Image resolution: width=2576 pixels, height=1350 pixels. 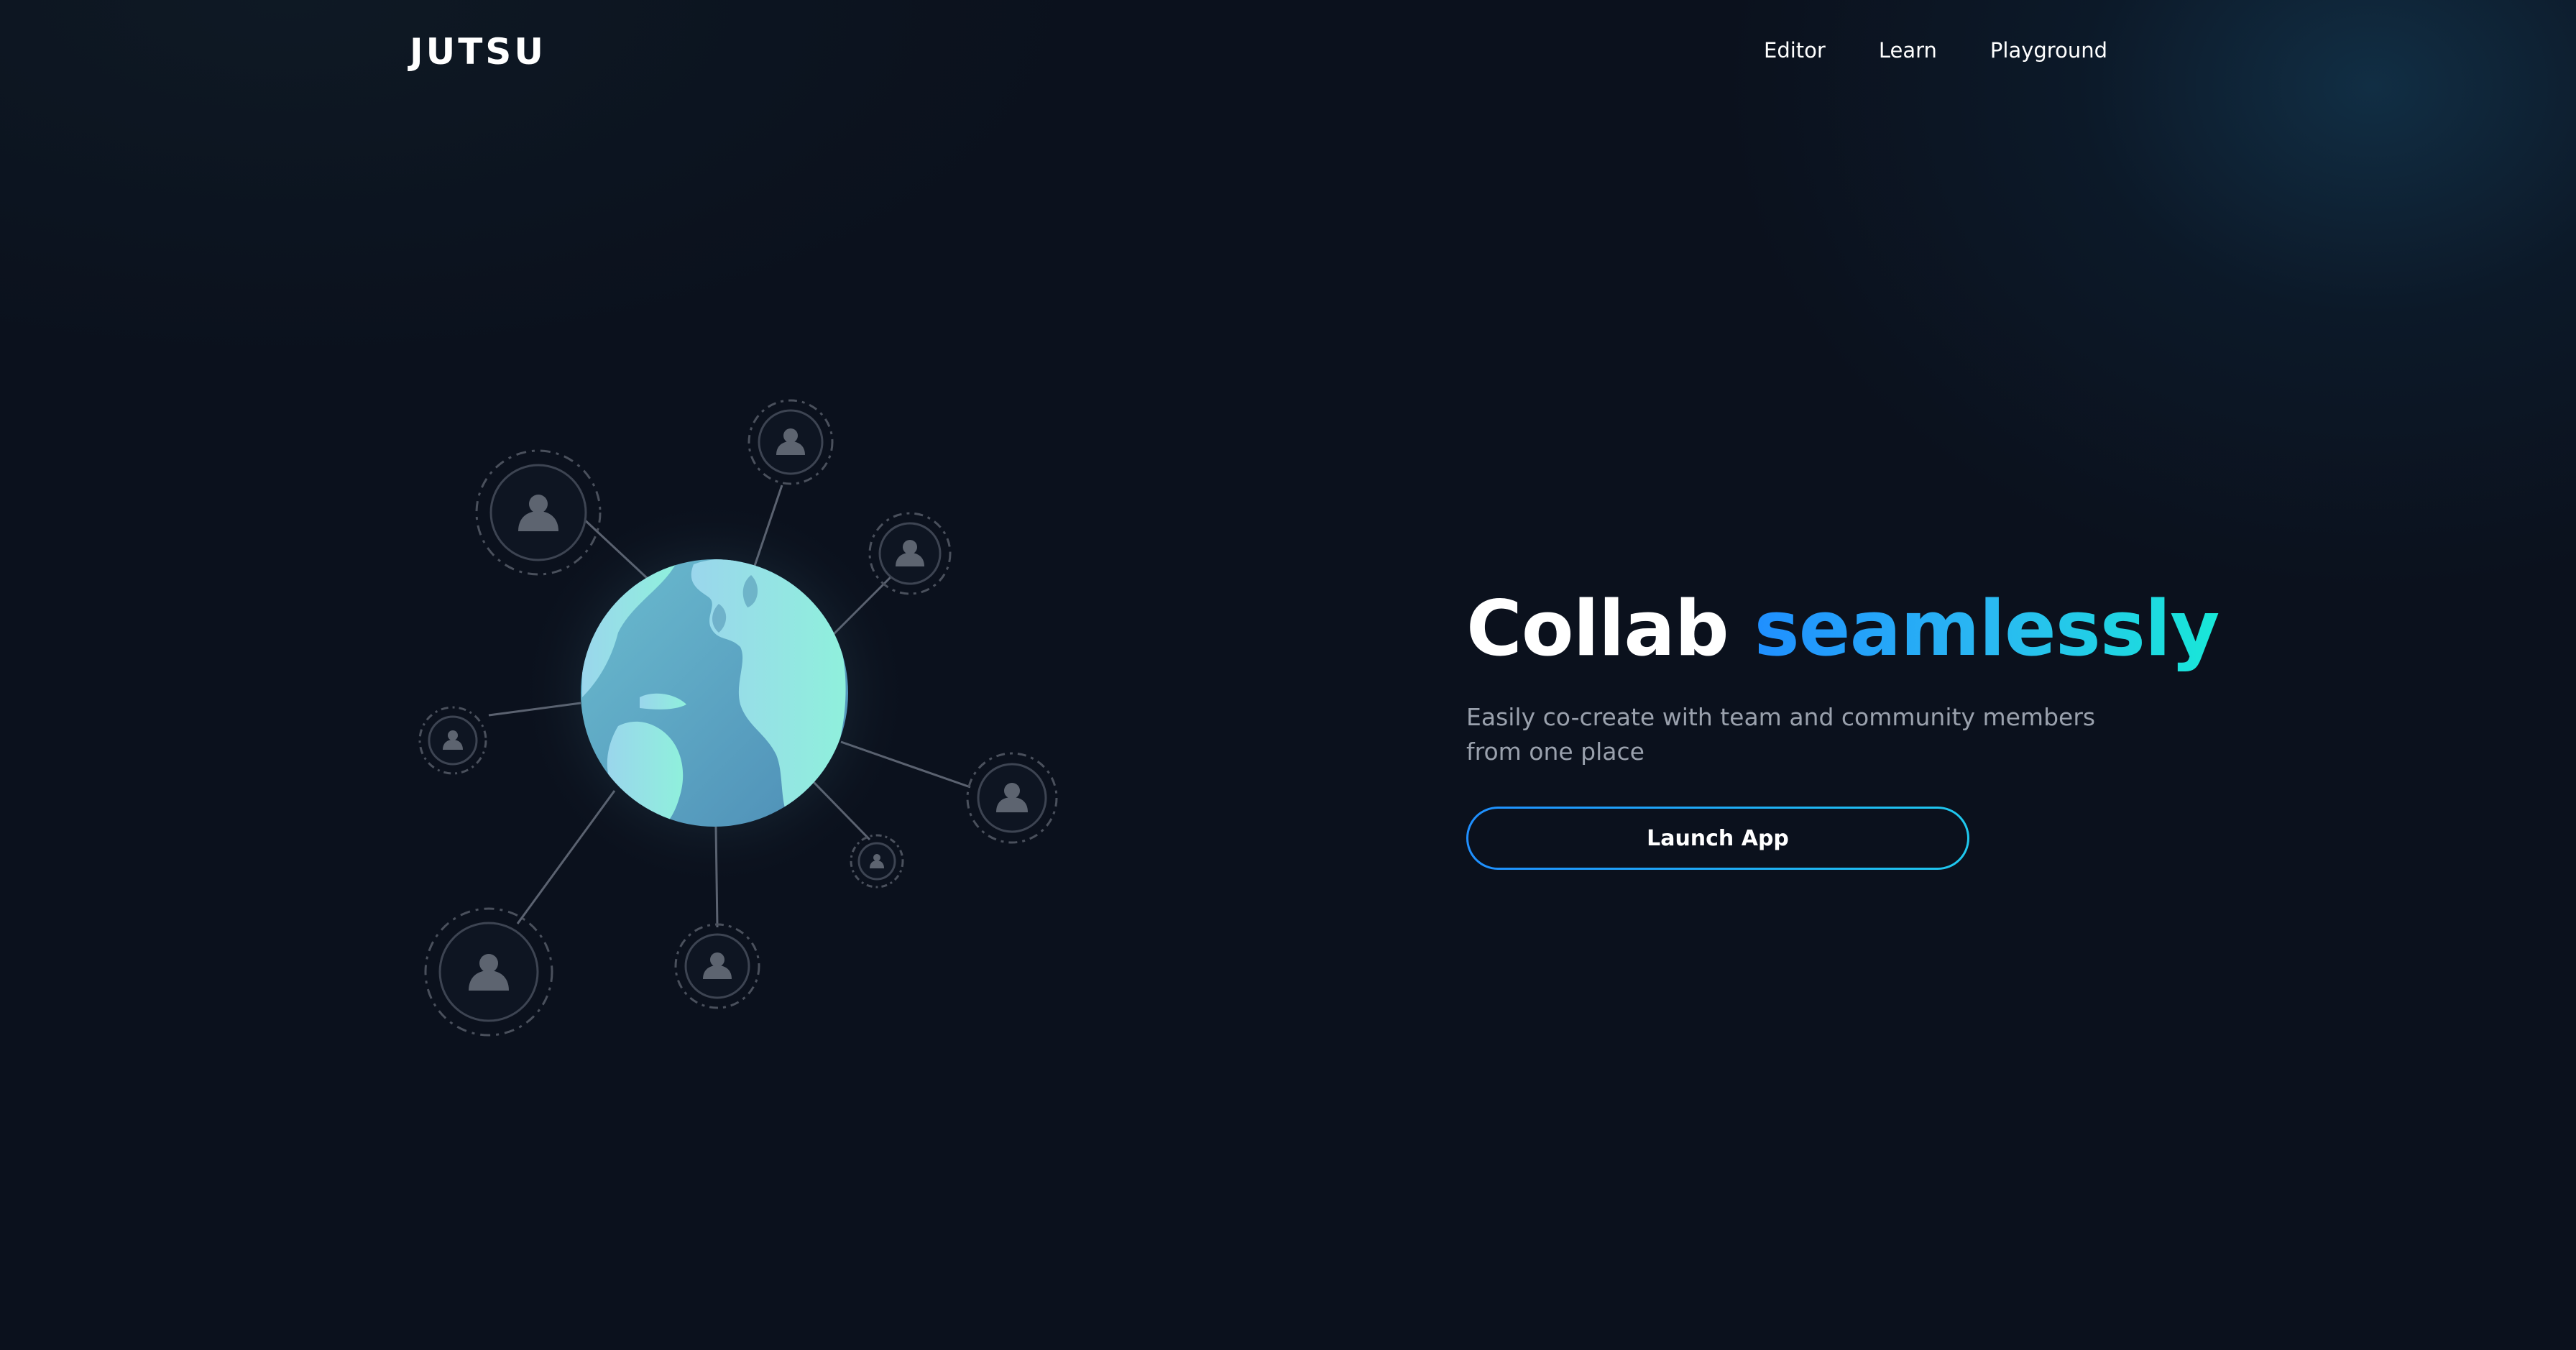 What do you see at coordinates (1288, 50) in the screenshot?
I see `header: JUTSU Editor Learn Playground` at bounding box center [1288, 50].